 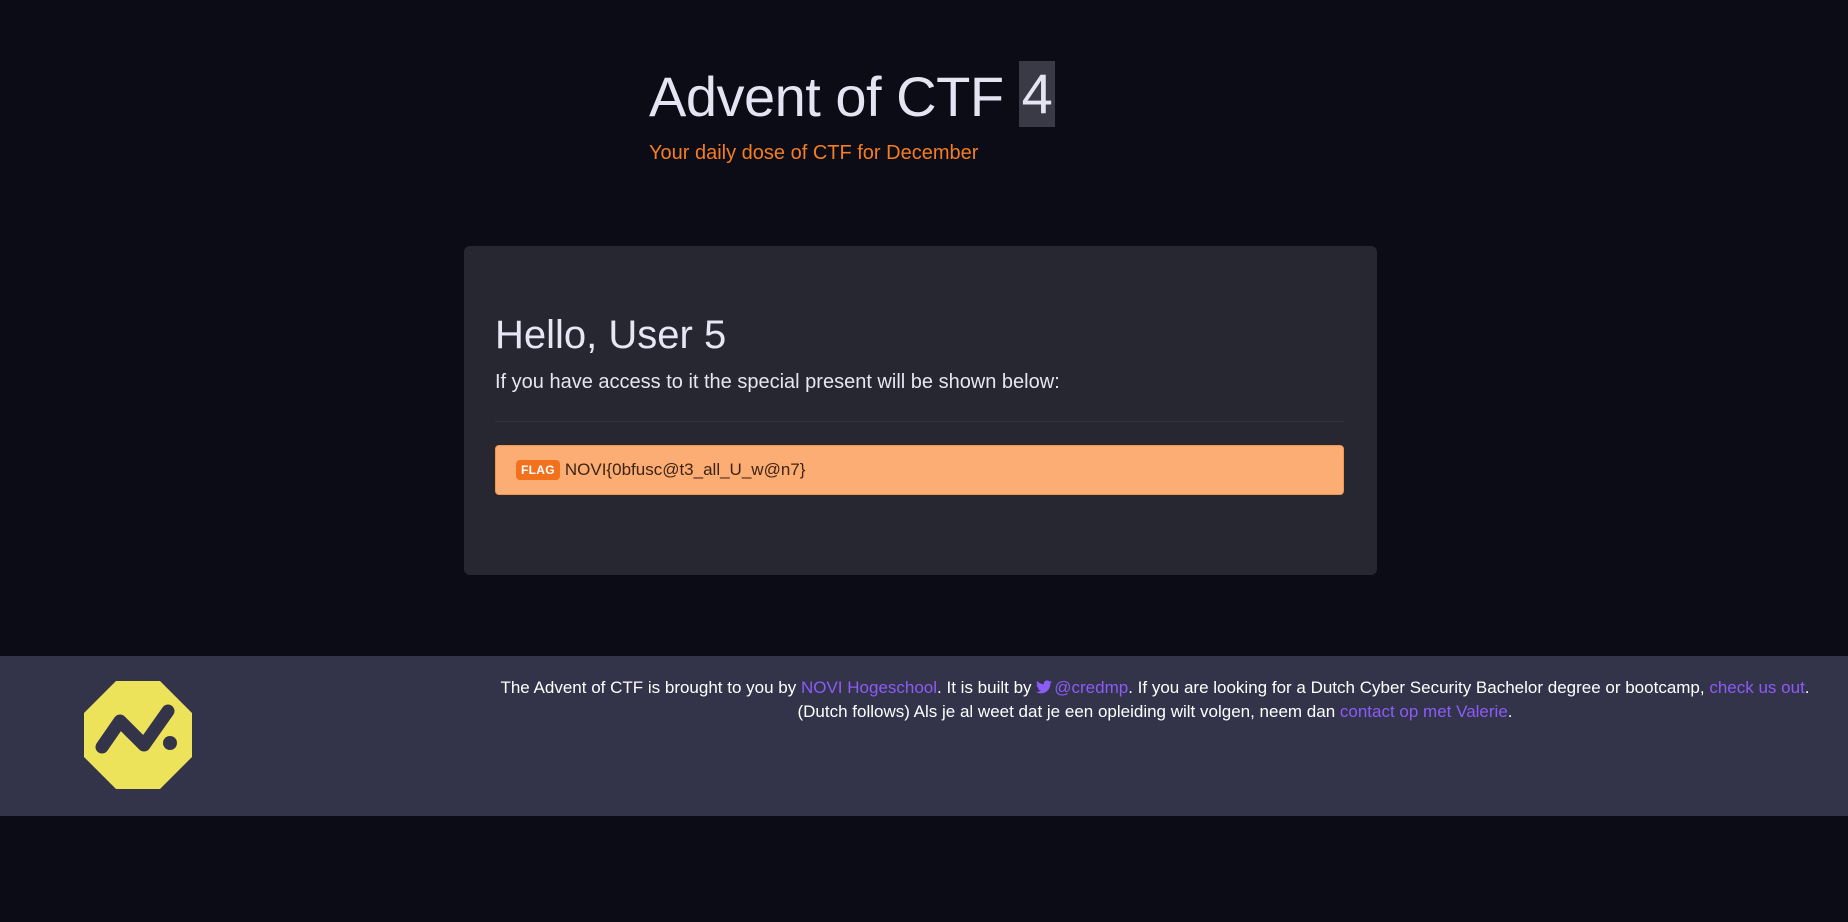 I want to click on site-title-number: 4, so click(x=1037, y=94).